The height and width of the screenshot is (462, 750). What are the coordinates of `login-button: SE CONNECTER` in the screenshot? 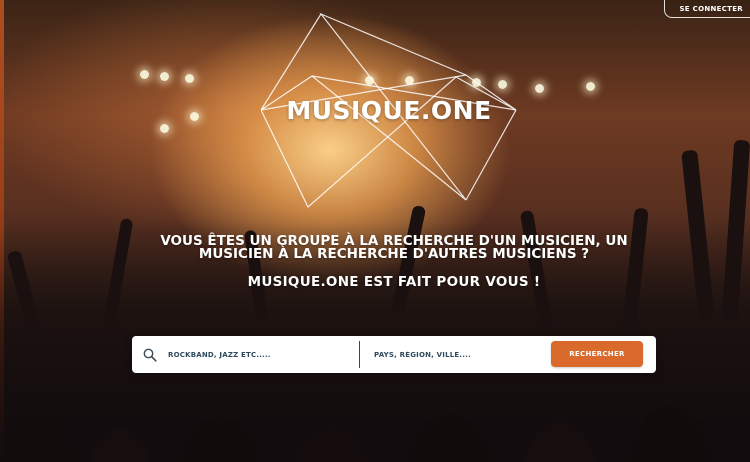 It's located at (707, 9).